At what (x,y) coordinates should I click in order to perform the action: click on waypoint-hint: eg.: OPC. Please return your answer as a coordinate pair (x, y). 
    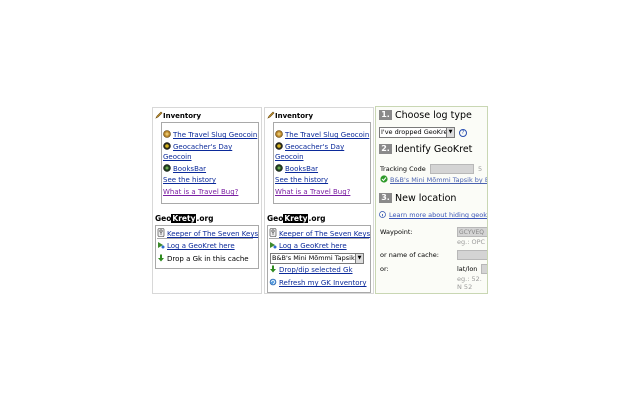
    Looking at the image, I should click on (471, 242).